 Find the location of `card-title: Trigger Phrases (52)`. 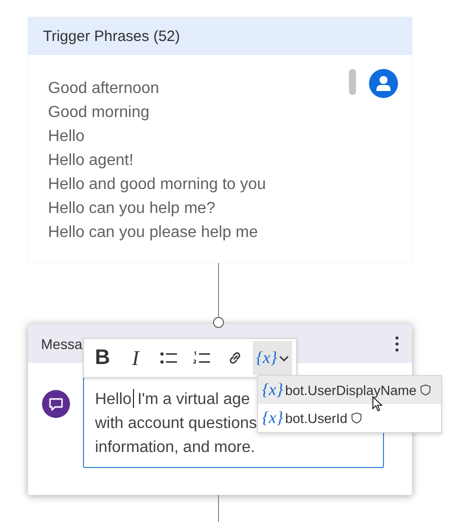

card-title: Trigger Phrases (52) is located at coordinates (111, 36).